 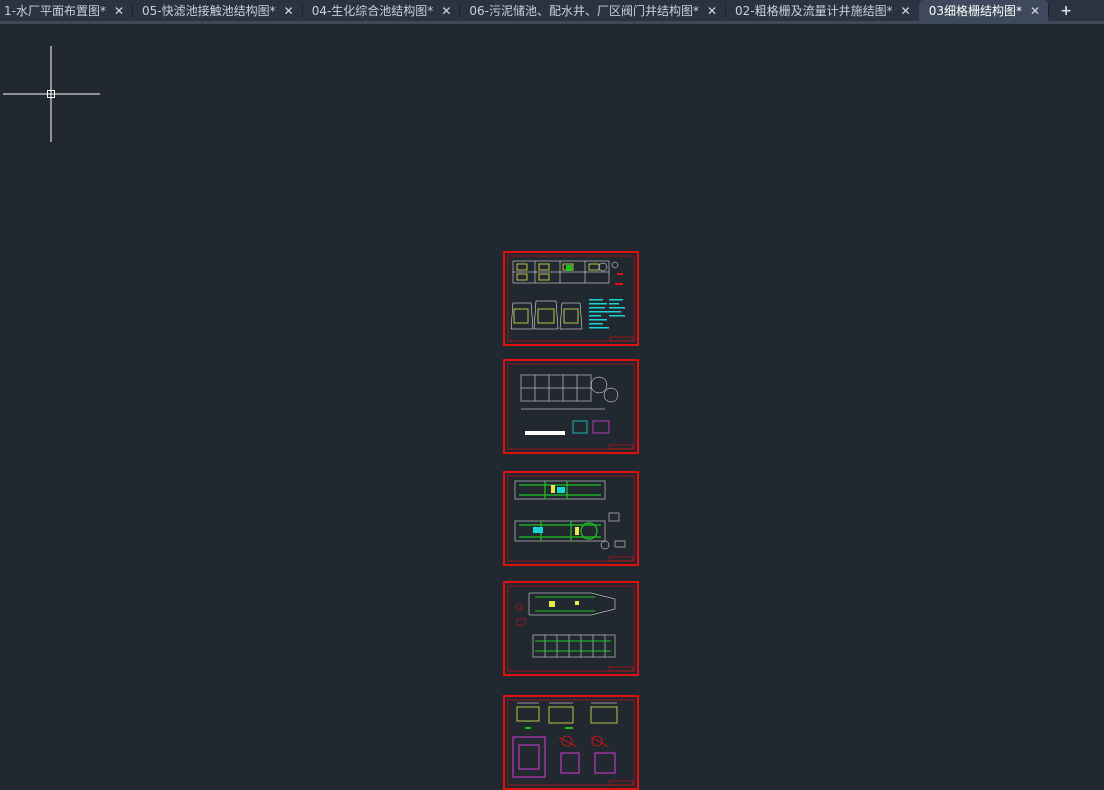 I want to click on tab-biochem-tank: 04-生化综合池结构图* ✕, so click(x=381, y=10).